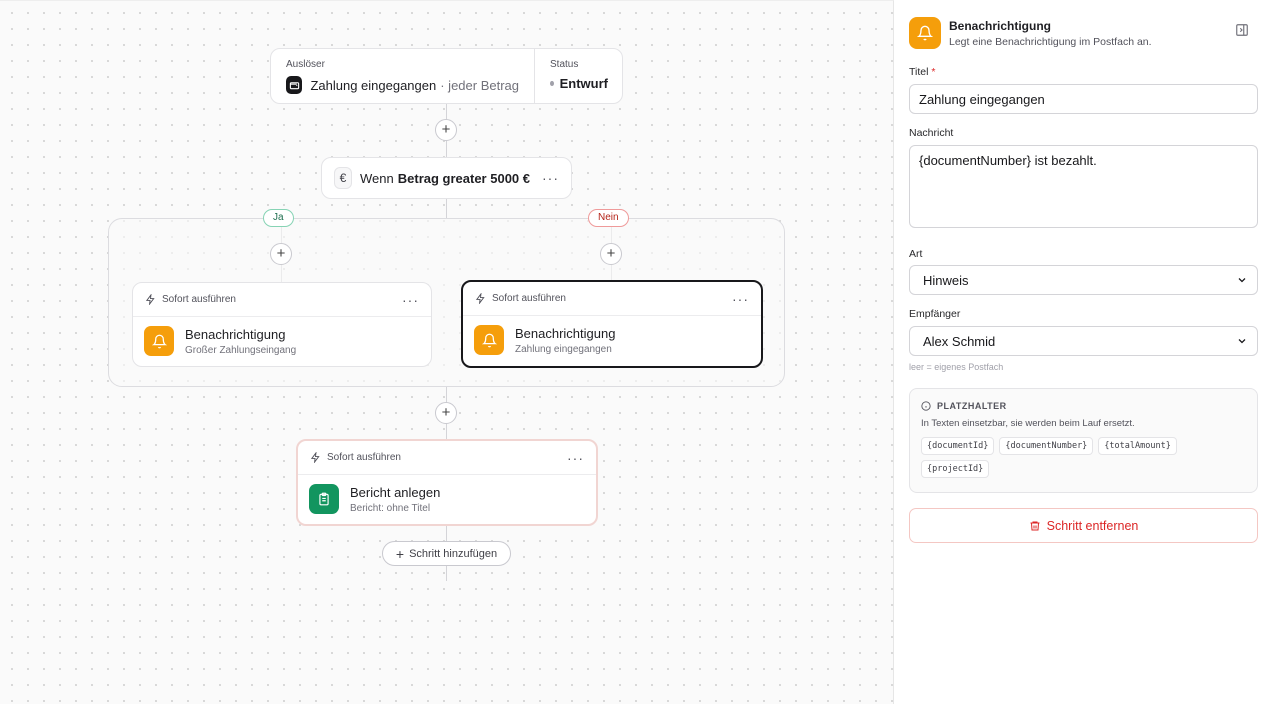 The height and width of the screenshot is (704, 1268). Describe the element at coordinates (463, 178) in the screenshot. I see `condition-expression: Betrag greater 5000 €` at that location.